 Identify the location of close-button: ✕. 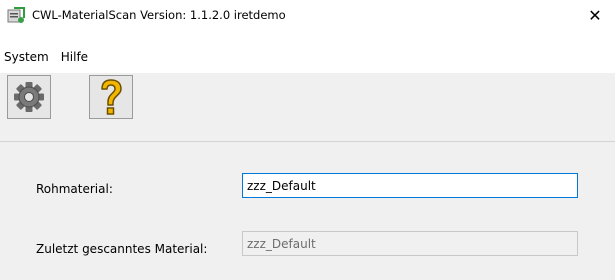
(595, 15).